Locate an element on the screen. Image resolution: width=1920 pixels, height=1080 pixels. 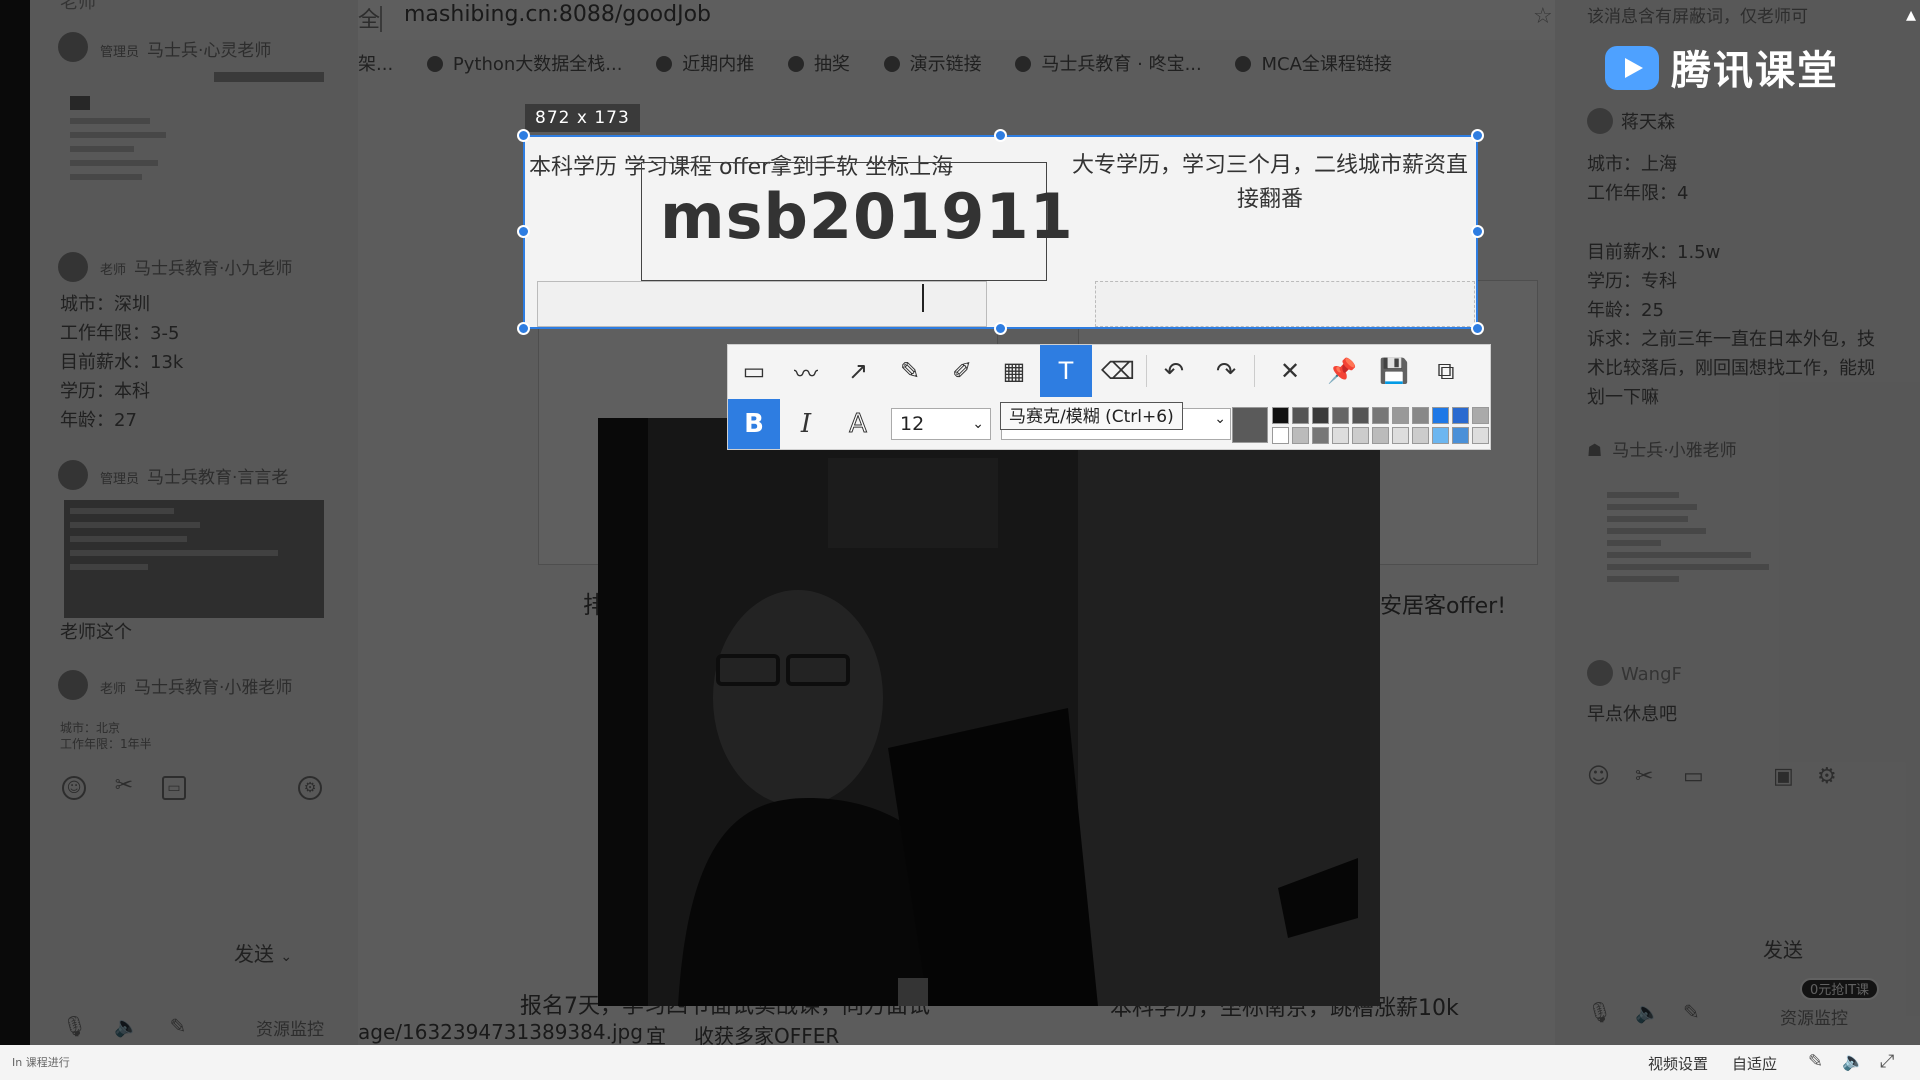
auto-fit-button: 自适应 is located at coordinates (1754, 1063).